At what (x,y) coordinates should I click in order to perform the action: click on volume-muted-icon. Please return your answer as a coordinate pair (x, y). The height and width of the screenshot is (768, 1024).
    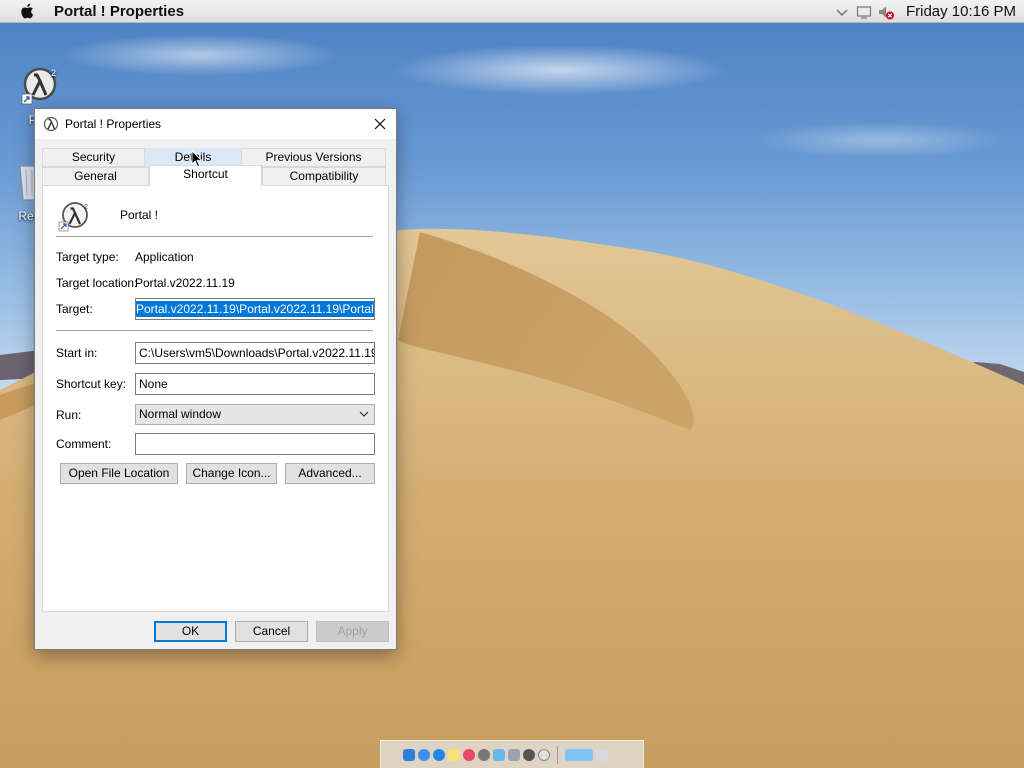
    Looking at the image, I should click on (886, 12).